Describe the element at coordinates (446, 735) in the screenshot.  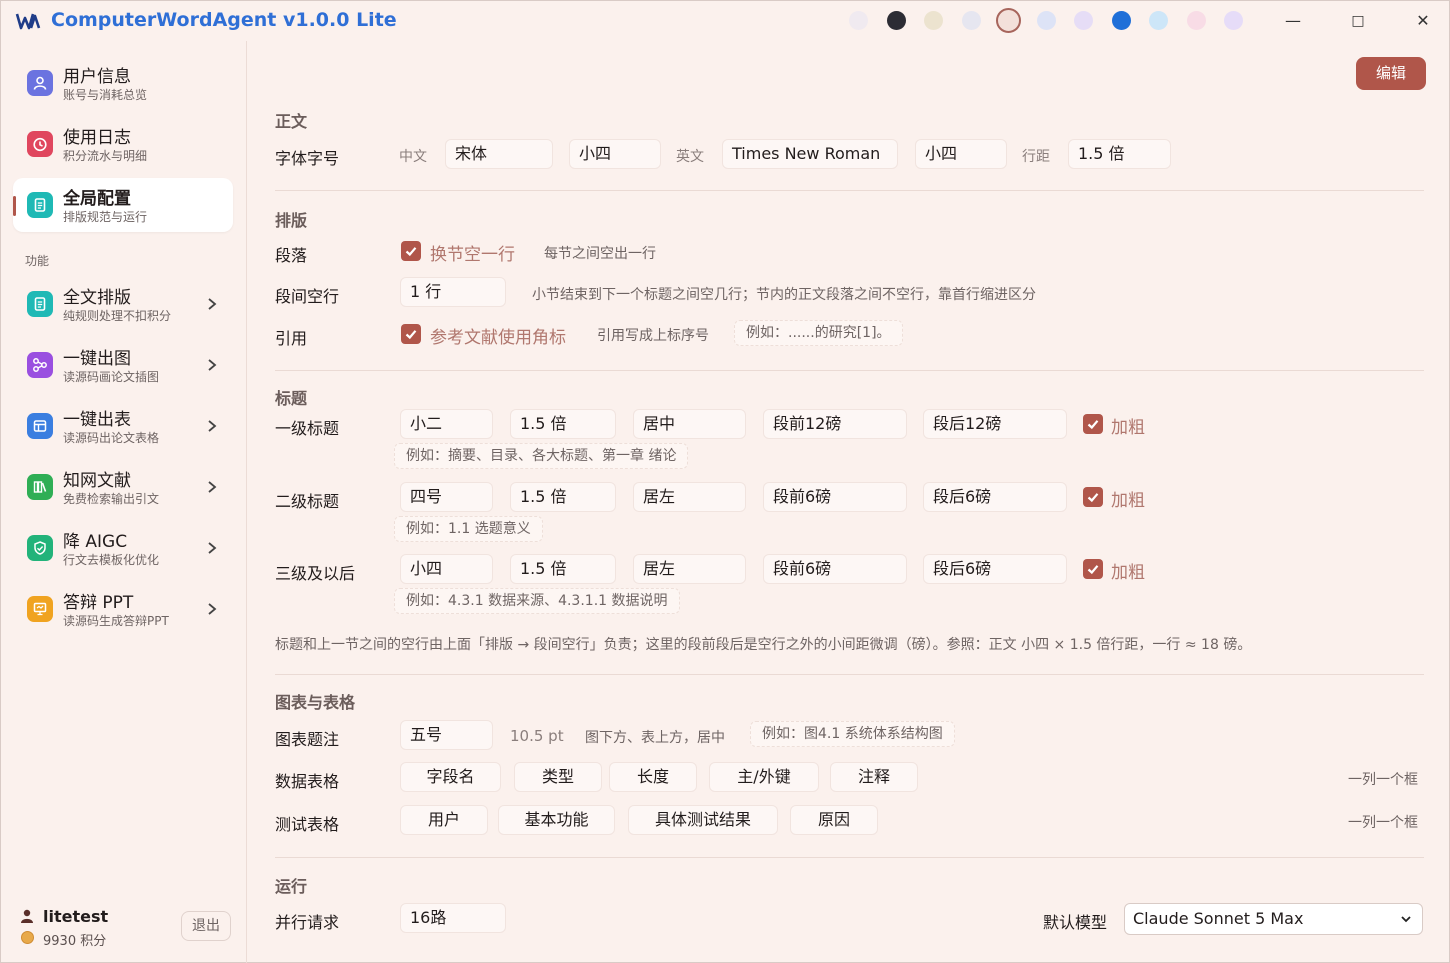
I see `caption-size-field: 五号` at that location.